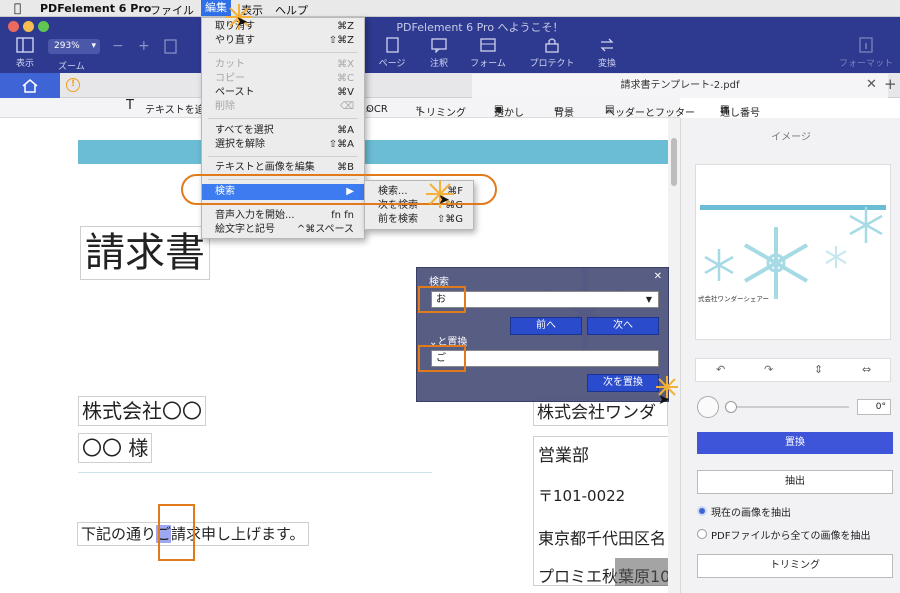 This screenshot has height=593, width=900. What do you see at coordinates (283, 93) in the screenshot?
I see `menu-item-paste: ペースト ⌘V` at bounding box center [283, 93].